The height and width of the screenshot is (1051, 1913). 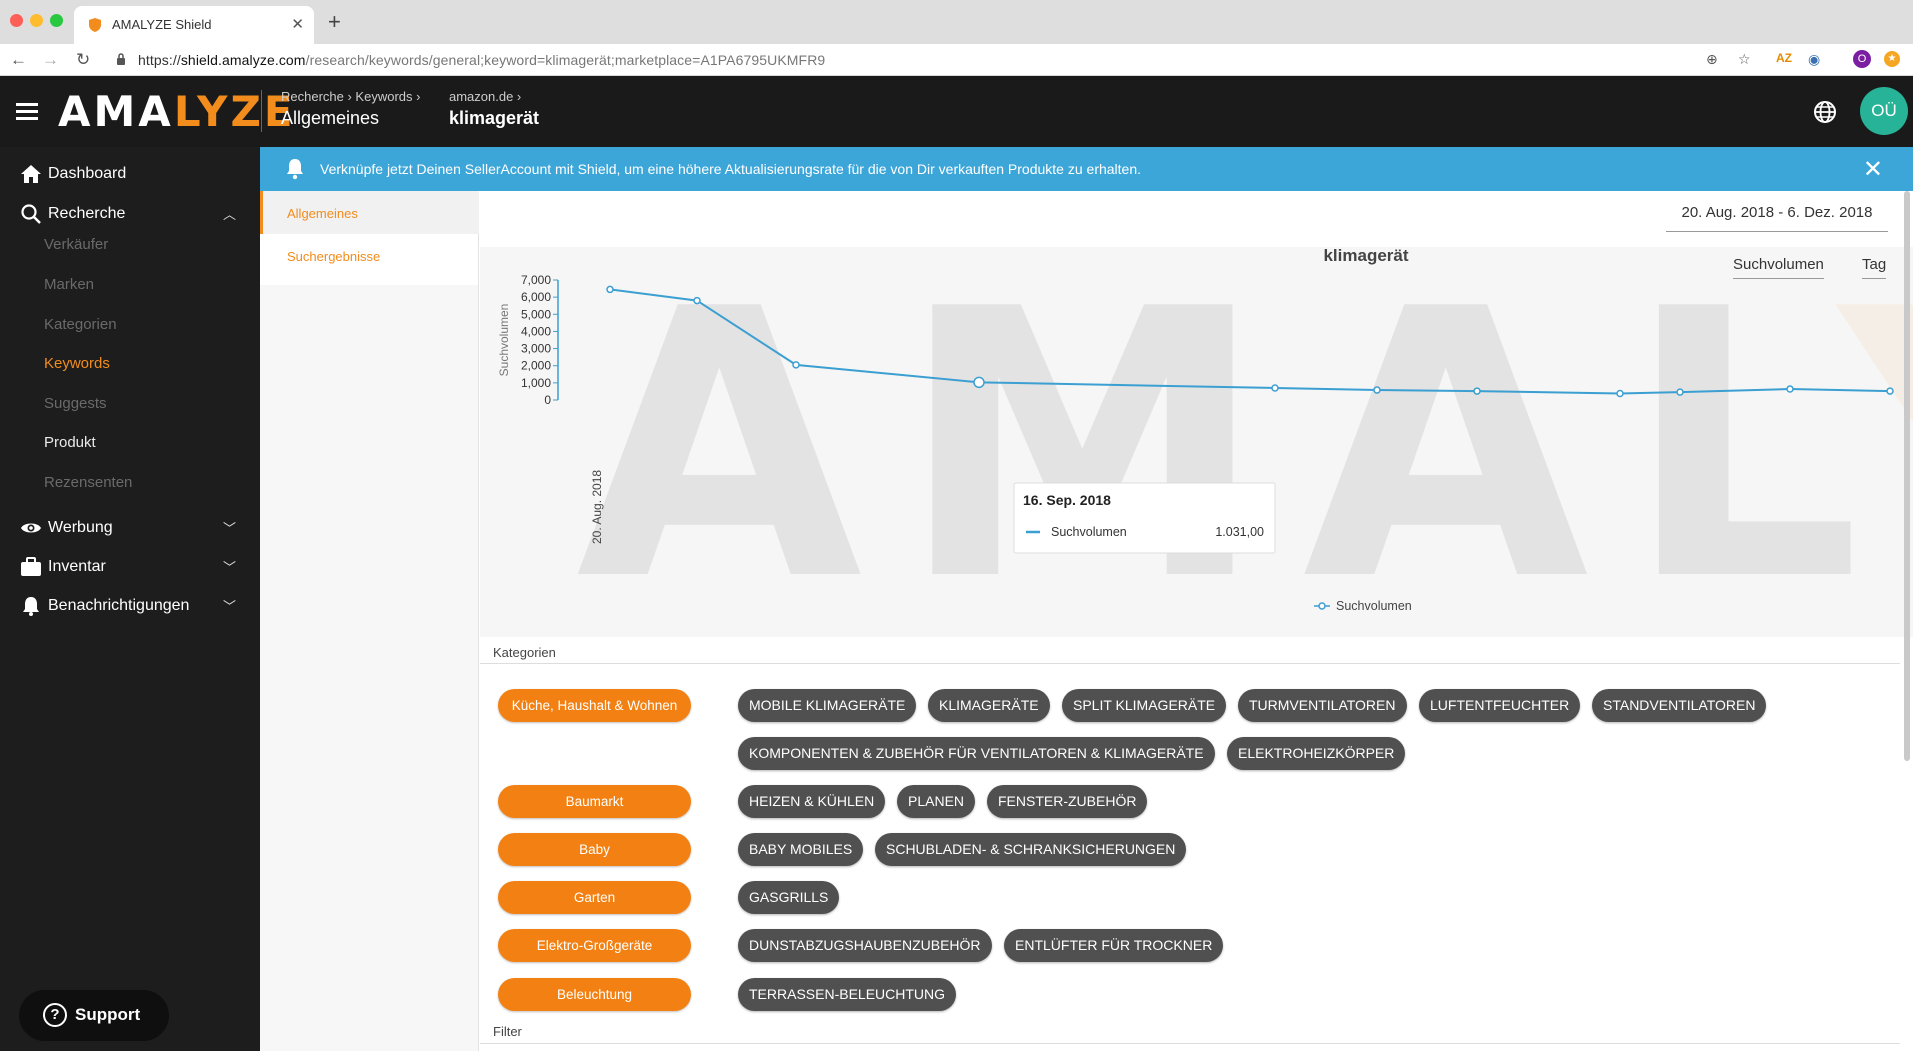 I want to click on subcategory-chip: SCHUBLADEN- & SCHRANKSICHERUNGEN, so click(x=1031, y=849).